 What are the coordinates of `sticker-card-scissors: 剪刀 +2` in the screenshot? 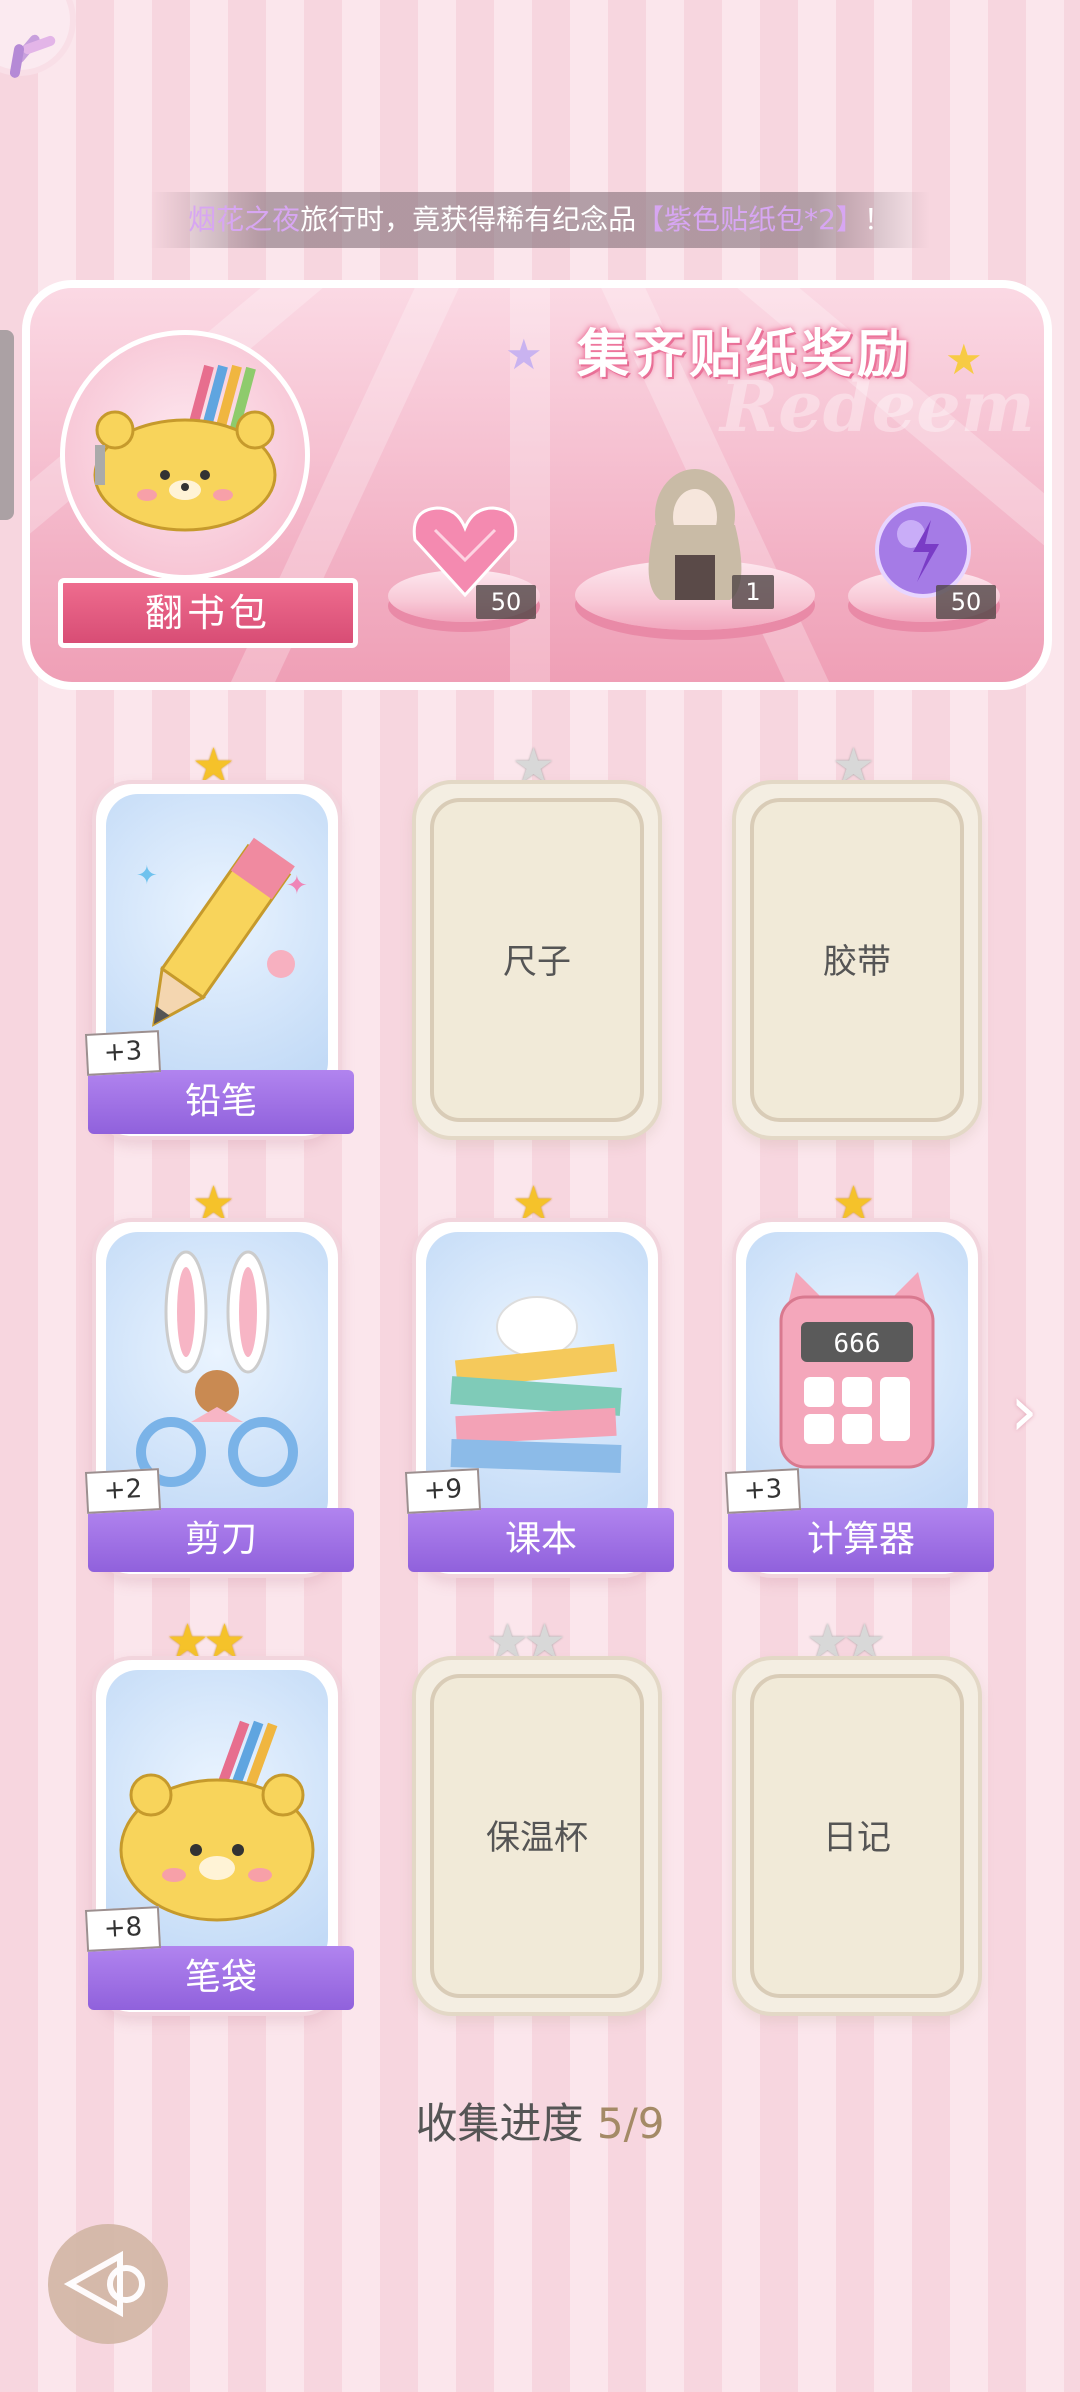 It's located at (219, 1398).